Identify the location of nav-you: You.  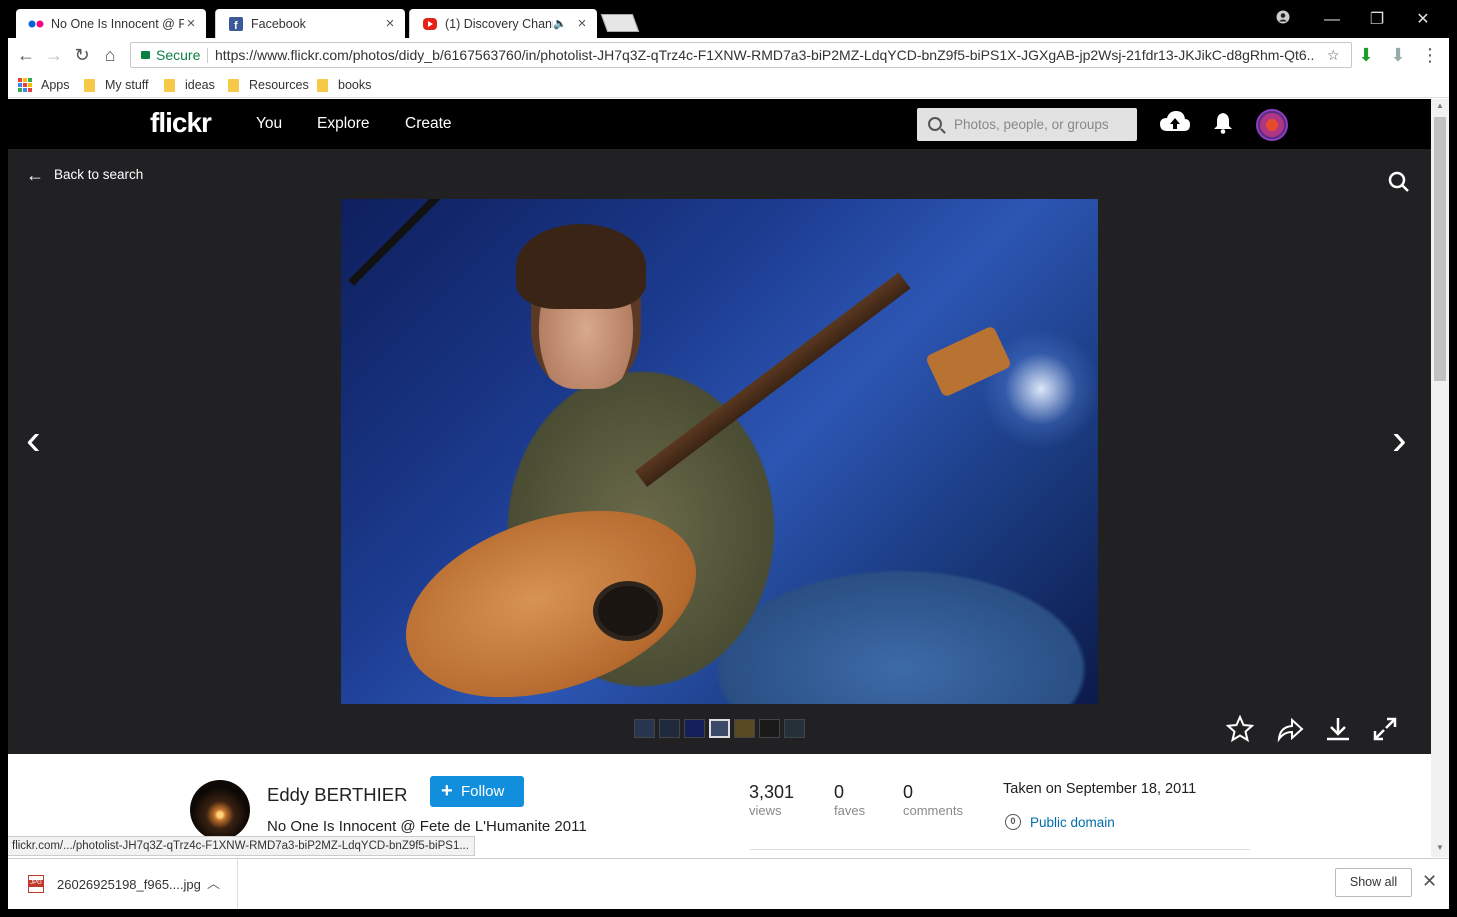
(269, 124).